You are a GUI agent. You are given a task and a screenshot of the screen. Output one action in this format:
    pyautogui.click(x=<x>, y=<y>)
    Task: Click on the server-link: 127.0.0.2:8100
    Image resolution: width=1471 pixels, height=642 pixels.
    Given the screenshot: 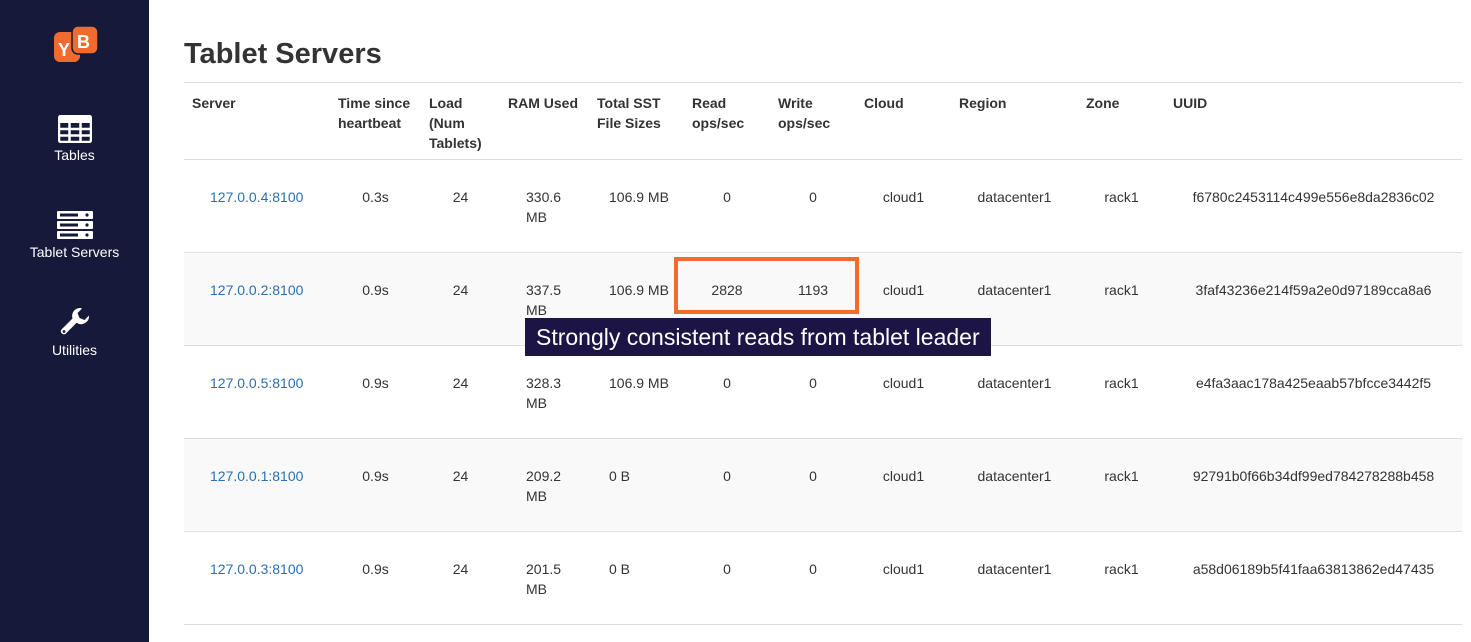 What is the action you would take?
    pyautogui.click(x=256, y=290)
    